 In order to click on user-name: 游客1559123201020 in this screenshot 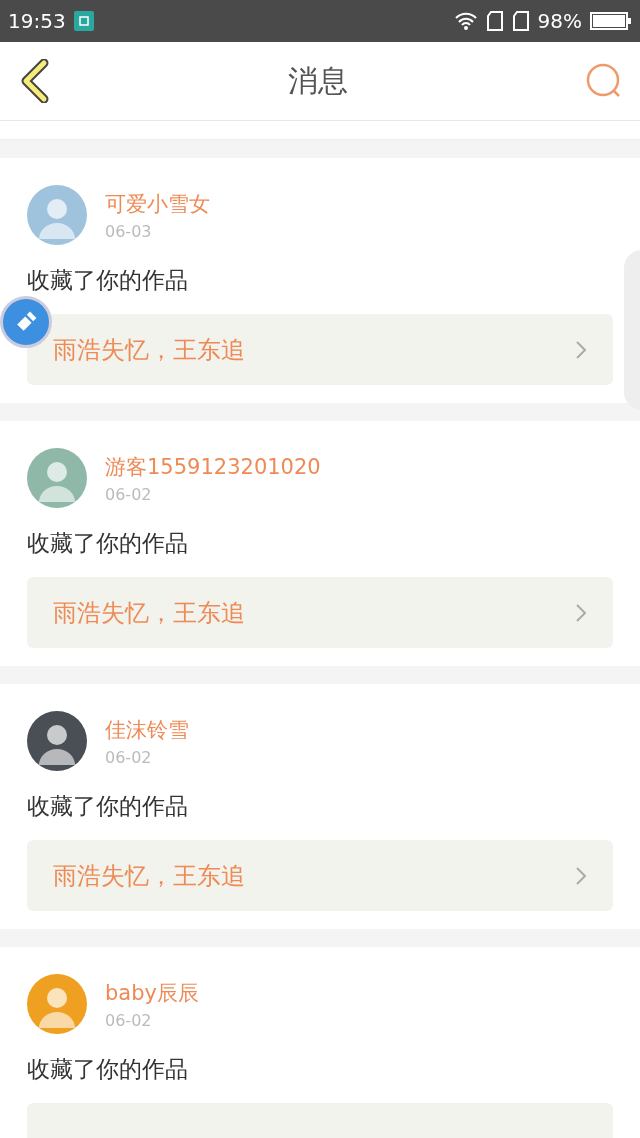, I will do `click(213, 466)`.